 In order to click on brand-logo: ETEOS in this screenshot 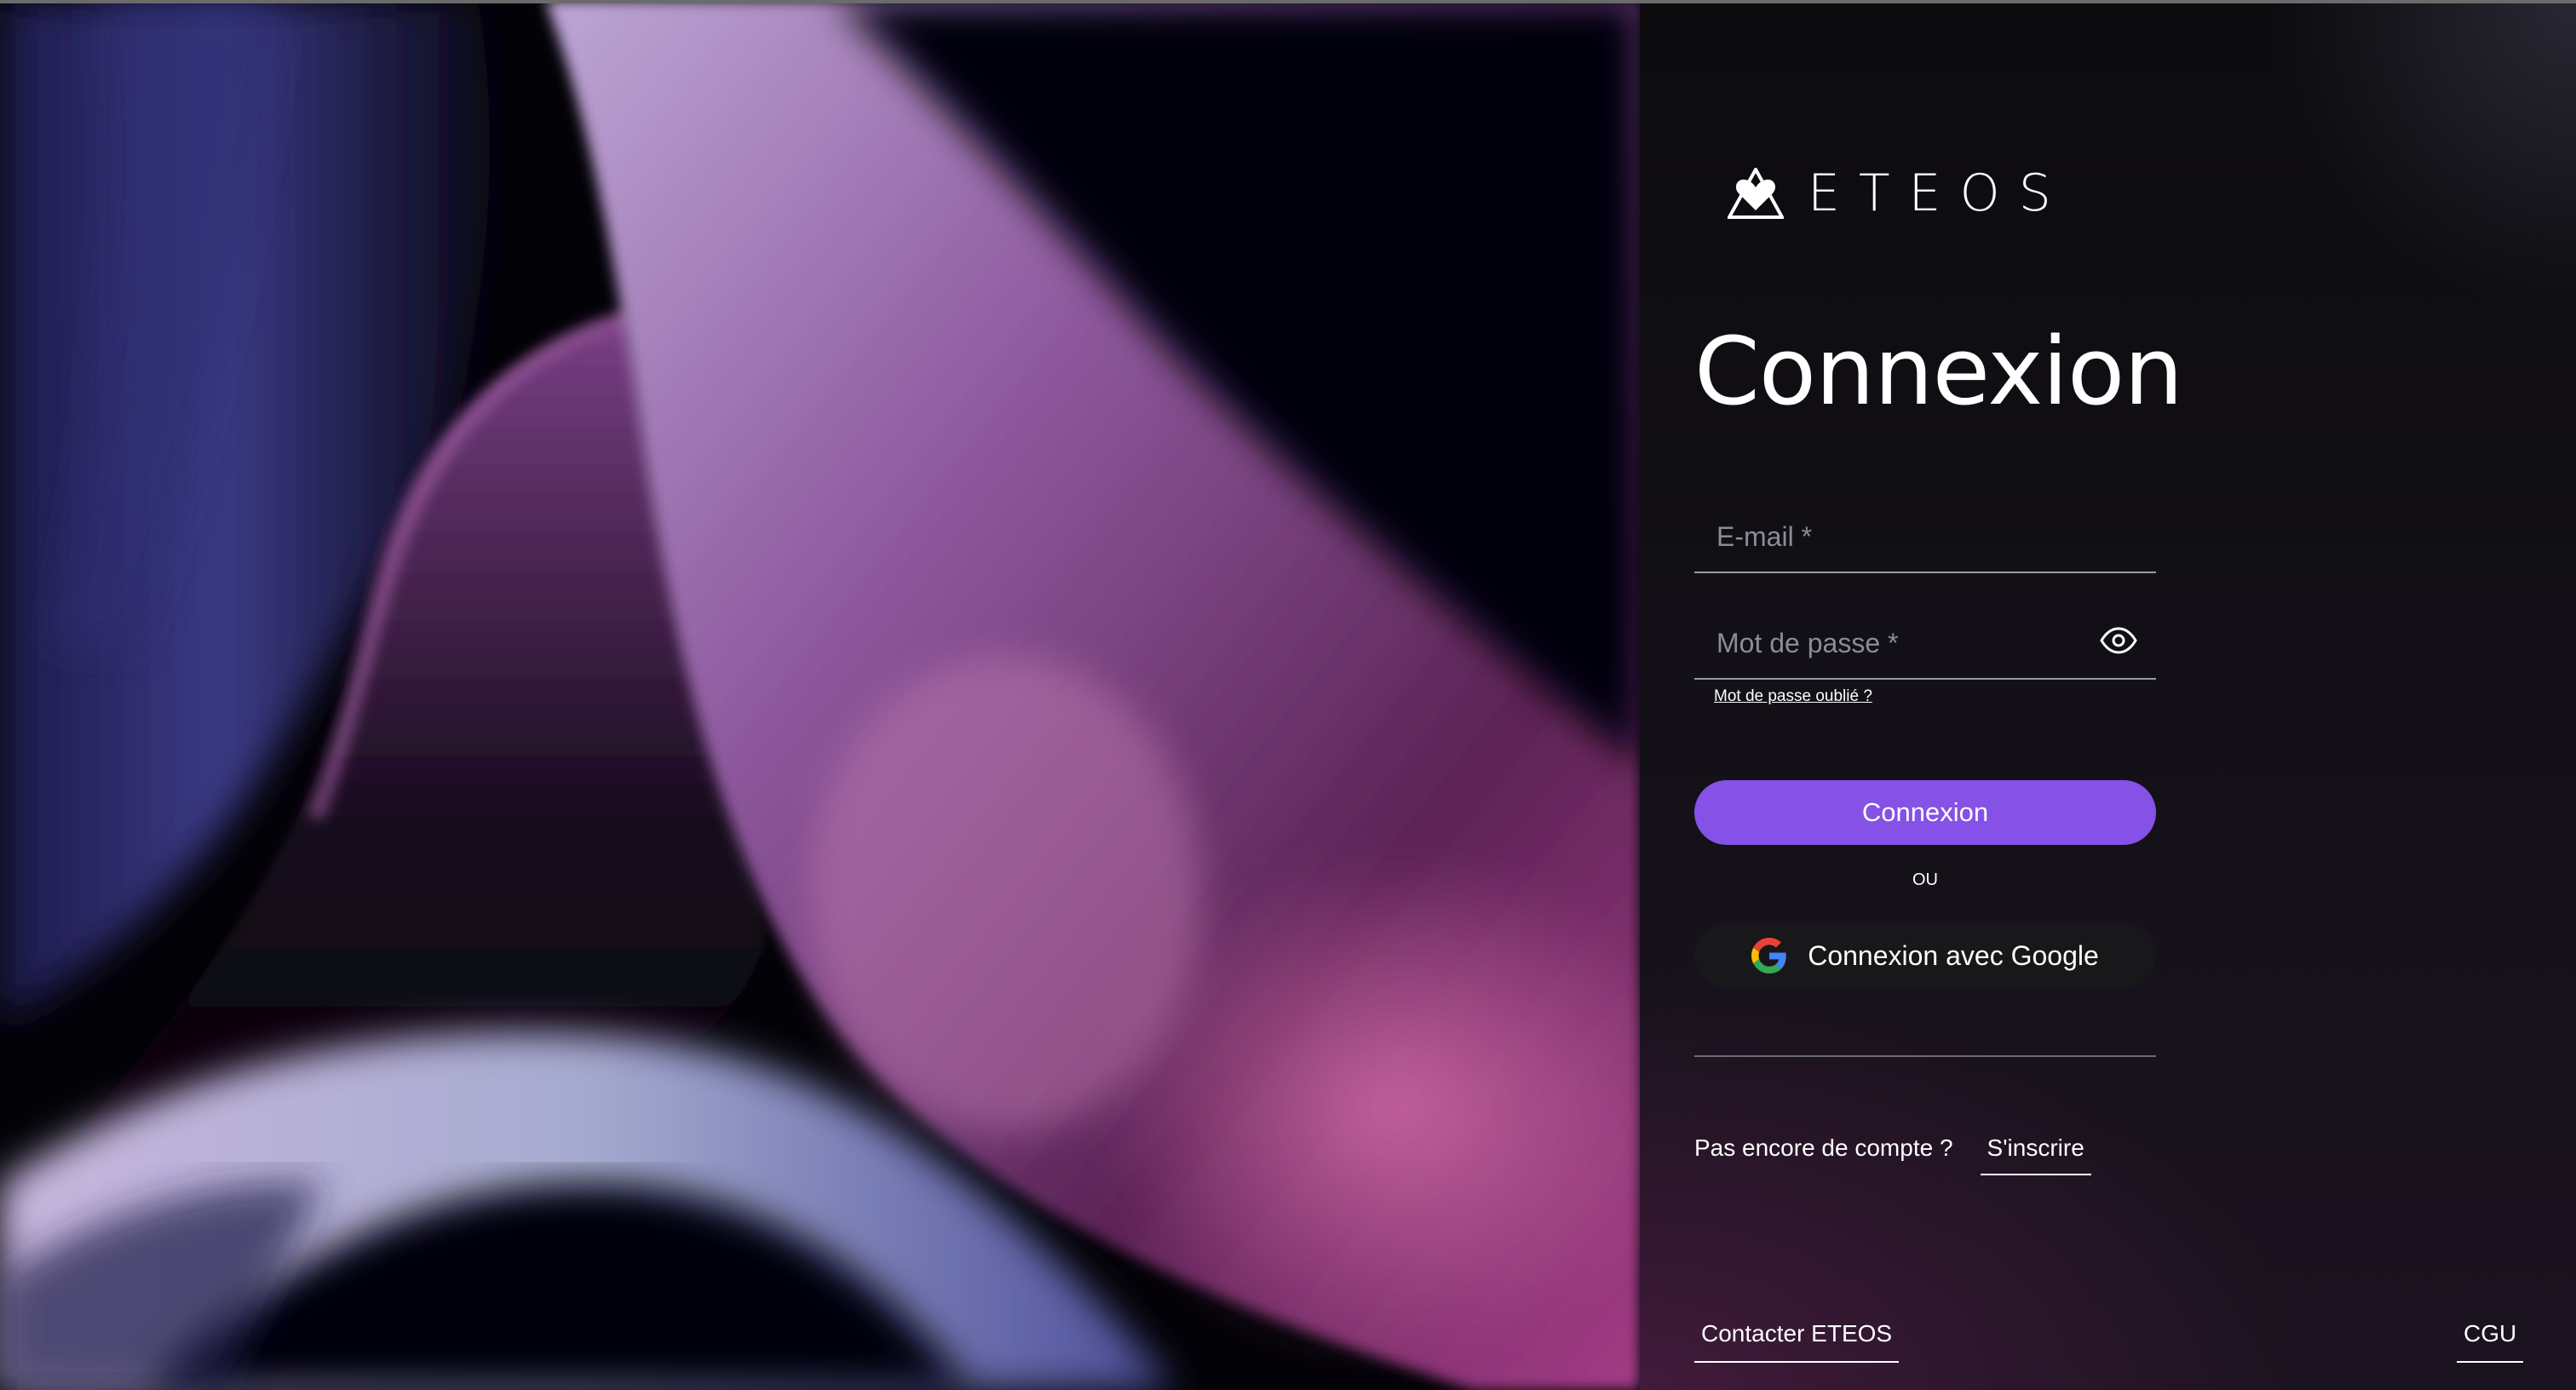, I will do `click(1899, 193)`.